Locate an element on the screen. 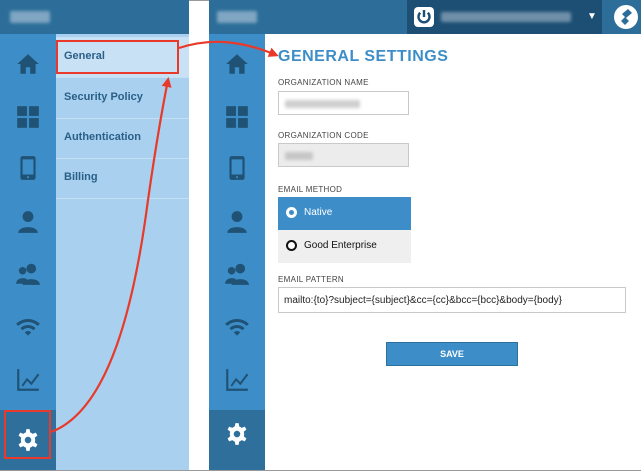 This screenshot has height=471, width=641. submenu-item-label: Billing is located at coordinates (81, 177).